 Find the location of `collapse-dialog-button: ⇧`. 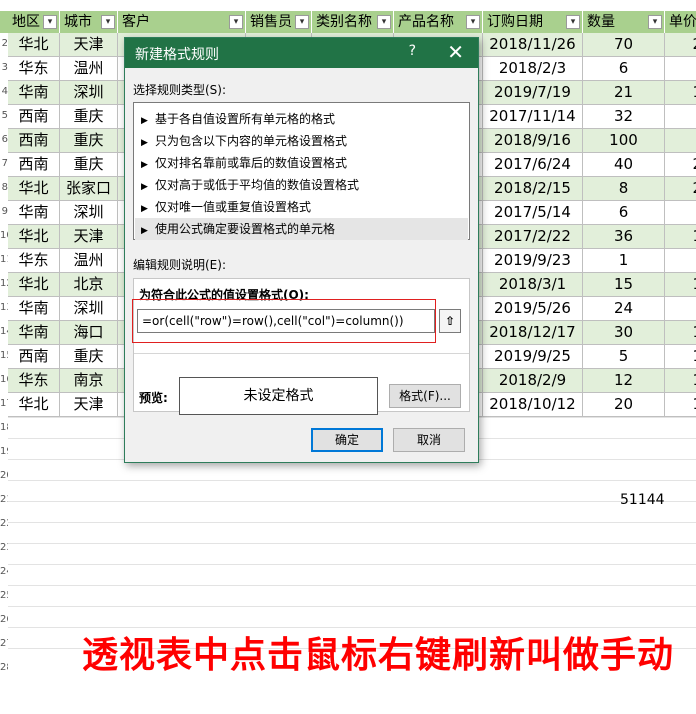

collapse-dialog-button: ⇧ is located at coordinates (450, 321).